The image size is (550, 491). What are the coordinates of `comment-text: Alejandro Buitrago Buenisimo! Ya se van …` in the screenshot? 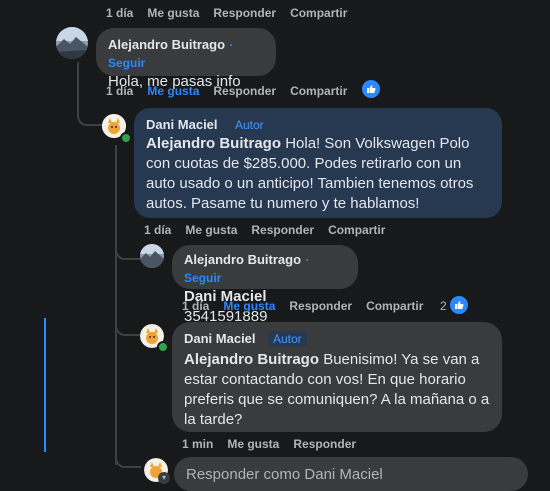 It's located at (337, 389).